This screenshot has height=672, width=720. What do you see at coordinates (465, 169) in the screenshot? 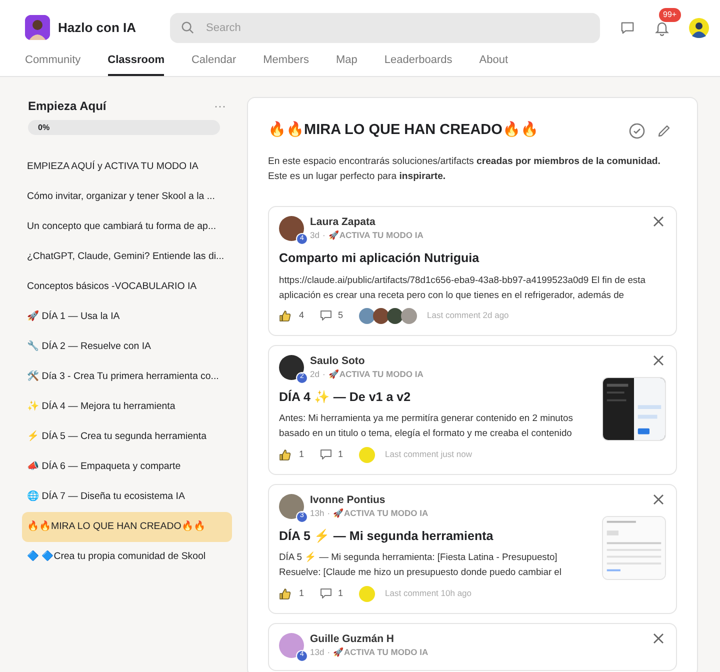
I see `lesson-description: En este espacio encontrarás soluciones/artifacts creadas por miembros de la comunidad. Este es un lugar perfecto para inspirarte.` at bounding box center [465, 169].